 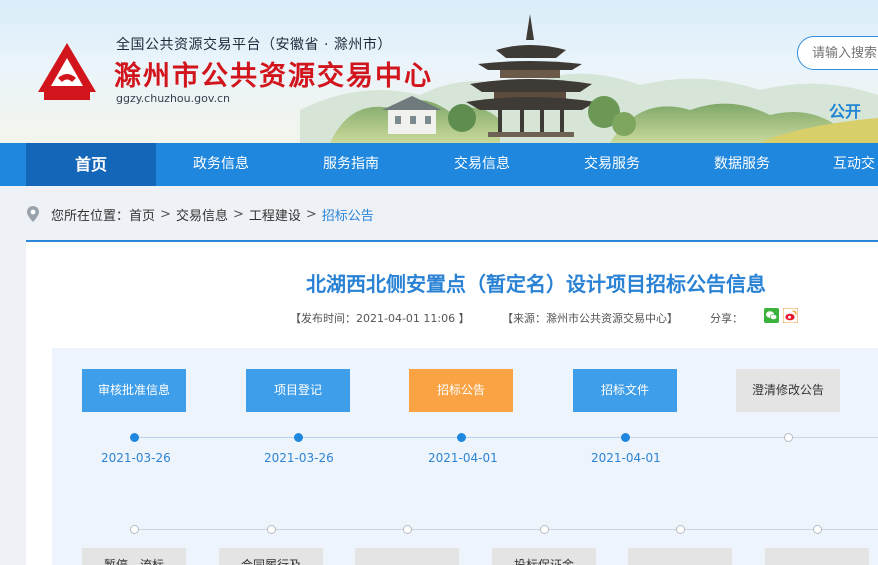 I want to click on step-tender-documents: 招标文件, so click(x=625, y=390).